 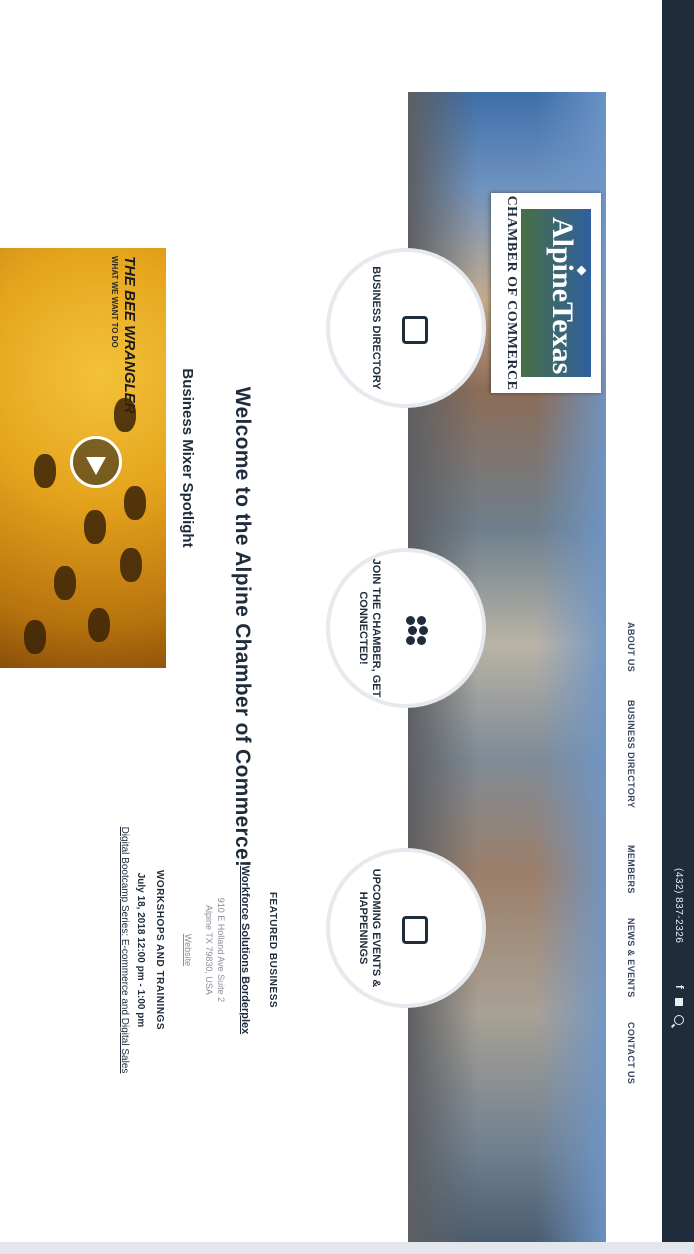 I want to click on search-icon, so click(x=679, y=1019).